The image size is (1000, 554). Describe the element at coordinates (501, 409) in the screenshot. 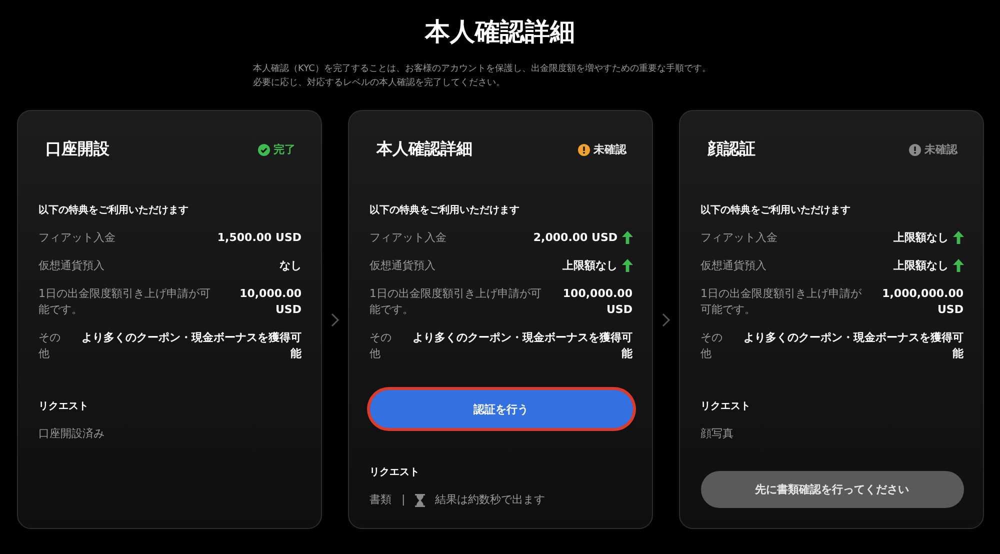

I see `verify-button: 認証を行う` at that location.